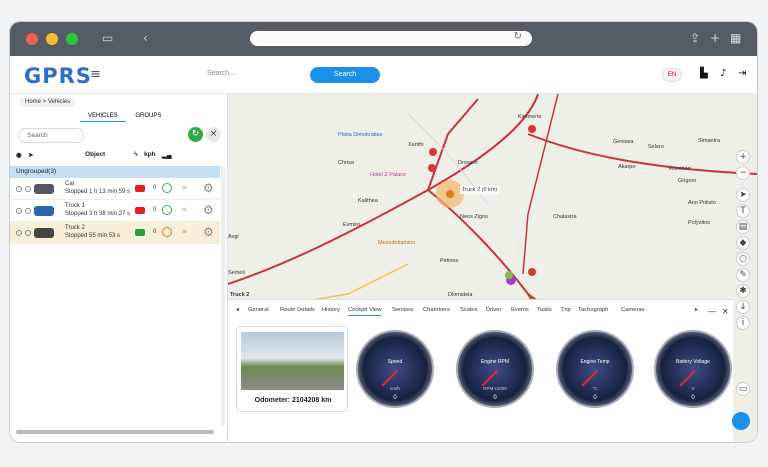 The width and height of the screenshot is (768, 467). I want to click on tab-sensors: Sensors, so click(402, 310).